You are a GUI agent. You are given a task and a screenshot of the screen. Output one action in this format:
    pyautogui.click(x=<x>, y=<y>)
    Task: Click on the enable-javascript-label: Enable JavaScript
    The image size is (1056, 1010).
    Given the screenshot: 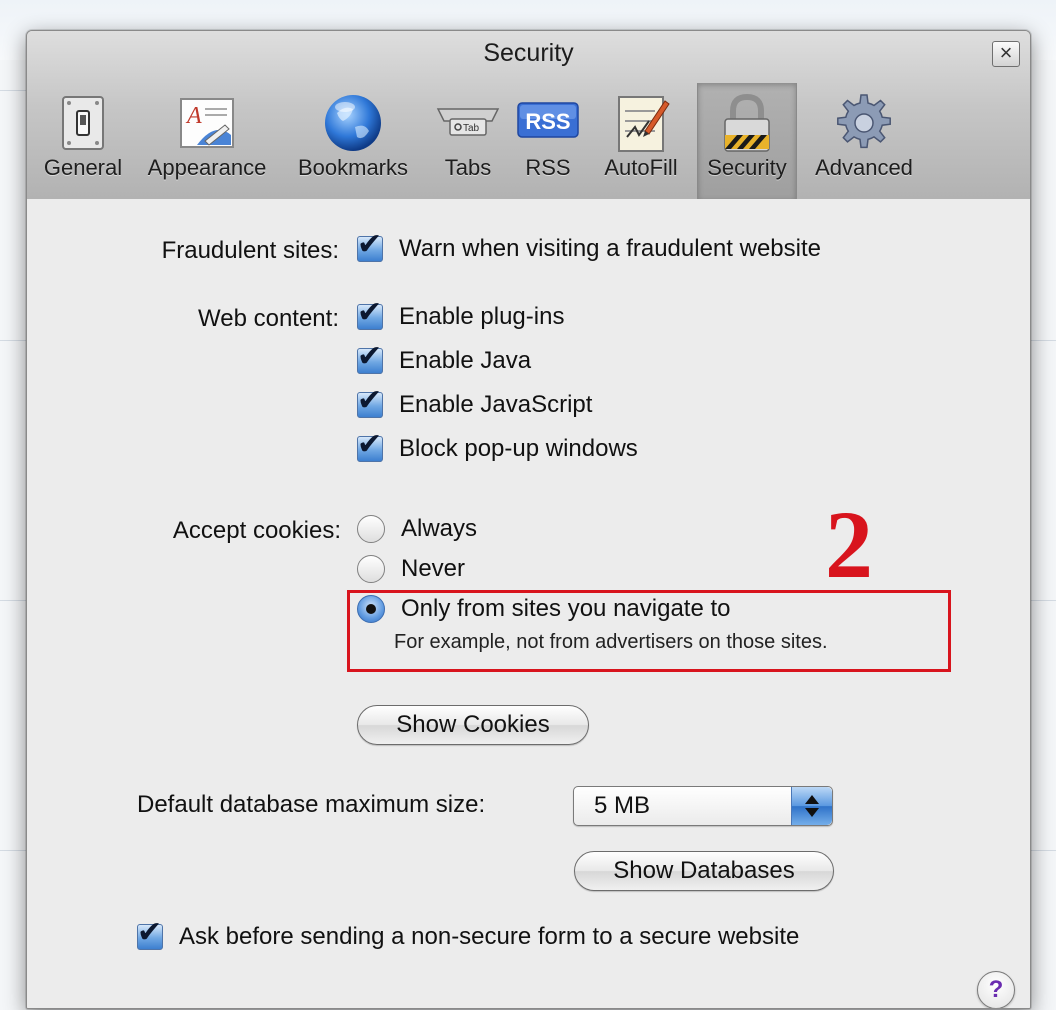 What is the action you would take?
    pyautogui.click(x=496, y=404)
    